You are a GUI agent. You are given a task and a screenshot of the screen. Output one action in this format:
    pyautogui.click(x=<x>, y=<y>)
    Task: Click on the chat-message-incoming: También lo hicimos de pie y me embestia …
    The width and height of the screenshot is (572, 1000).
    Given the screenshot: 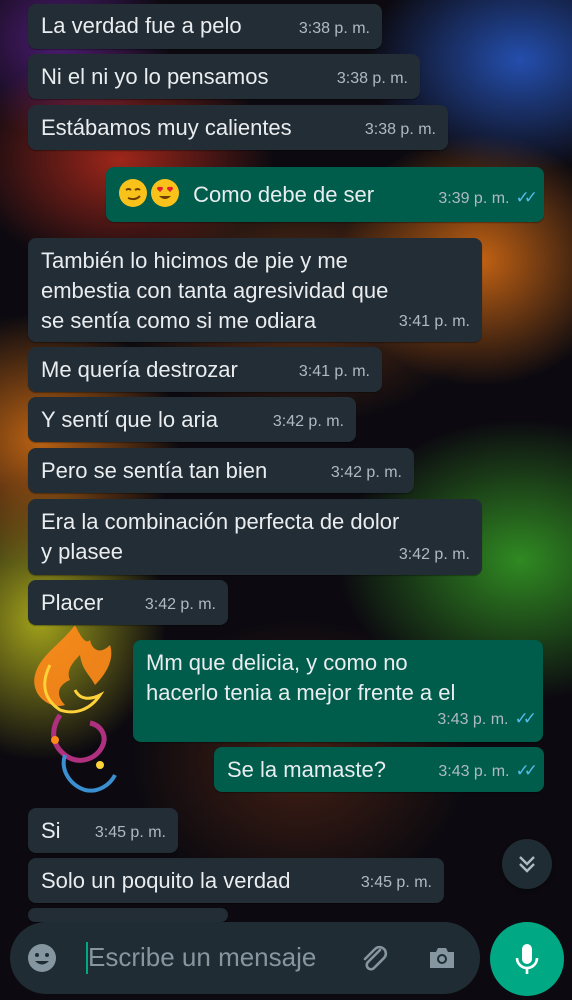 What is the action you would take?
    pyautogui.click(x=255, y=290)
    